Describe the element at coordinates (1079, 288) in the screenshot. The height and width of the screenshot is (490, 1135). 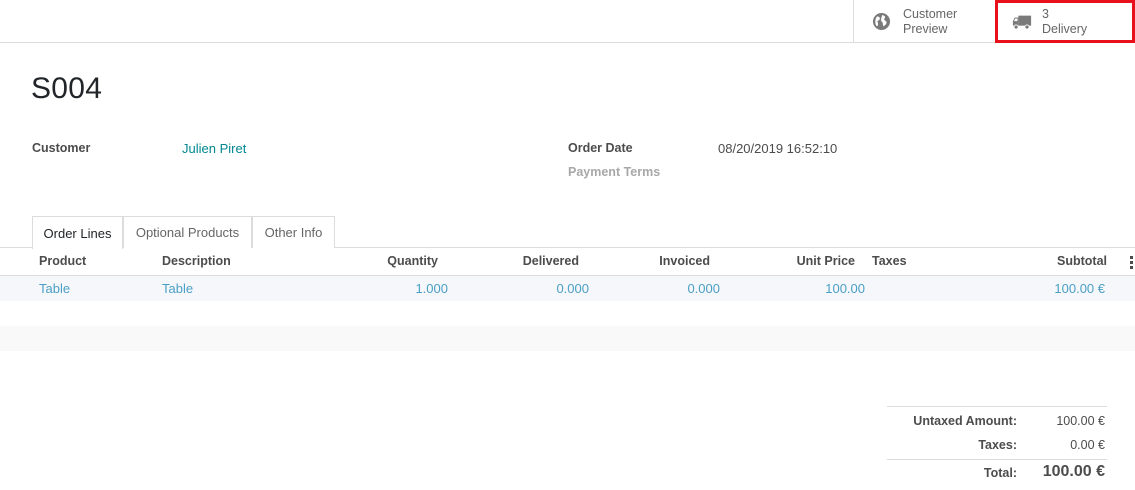
I see `cell-subtotal: 100.00 €` at that location.